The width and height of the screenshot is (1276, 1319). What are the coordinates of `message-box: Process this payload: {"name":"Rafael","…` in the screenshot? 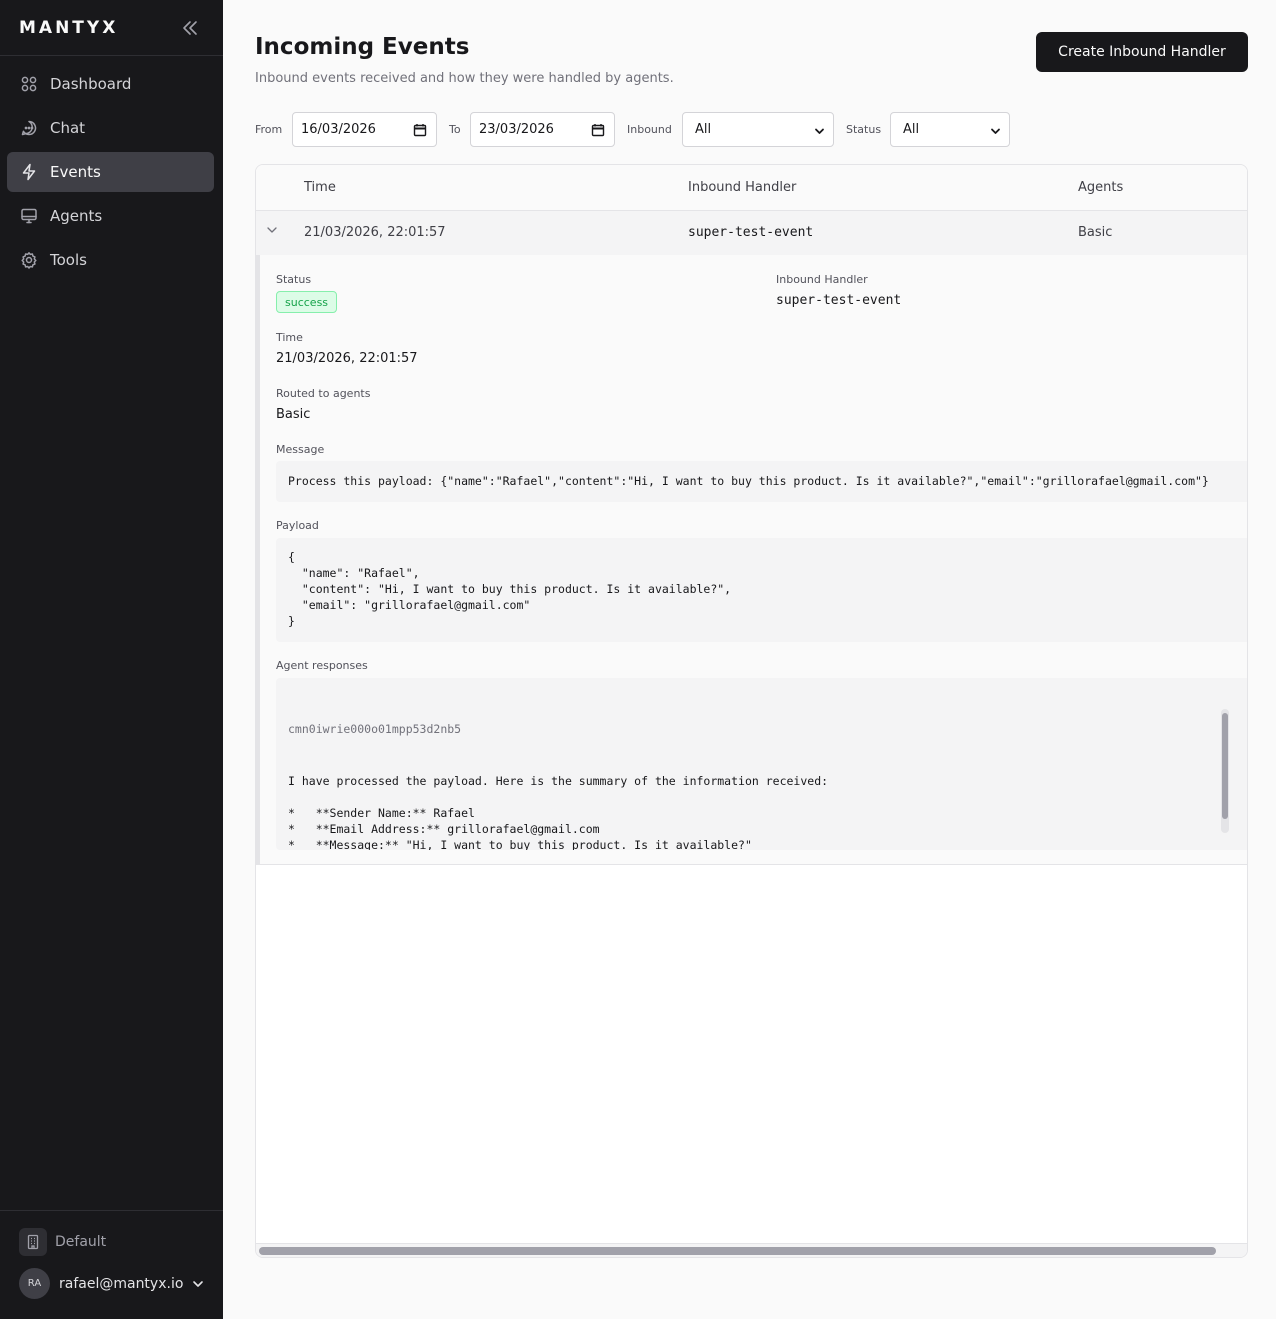 It's located at (761, 481).